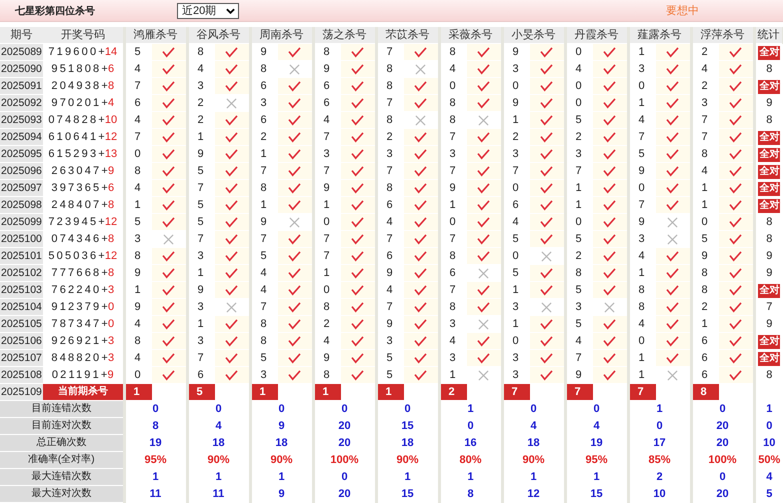 The height and width of the screenshot is (503, 783). Describe the element at coordinates (82, 341) in the screenshot. I see `draw-numbers: 926921+3` at that location.